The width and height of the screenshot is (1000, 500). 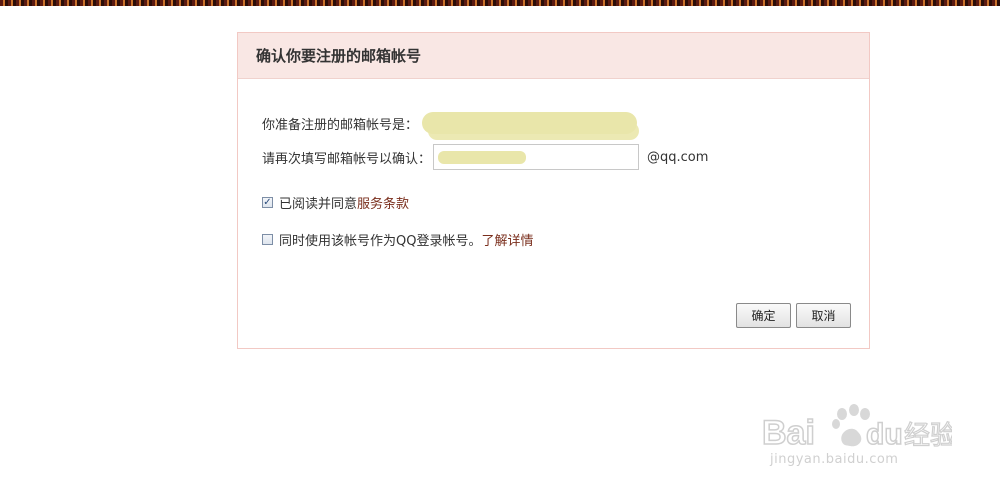 What do you see at coordinates (884, 434) in the screenshot?
I see `svg-text: du` at bounding box center [884, 434].